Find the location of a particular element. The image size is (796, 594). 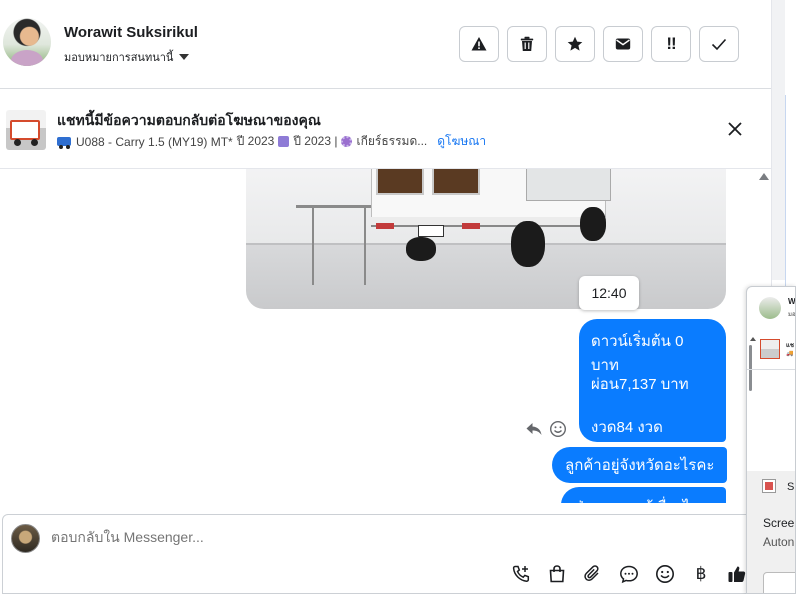

star-button is located at coordinates (575, 44).